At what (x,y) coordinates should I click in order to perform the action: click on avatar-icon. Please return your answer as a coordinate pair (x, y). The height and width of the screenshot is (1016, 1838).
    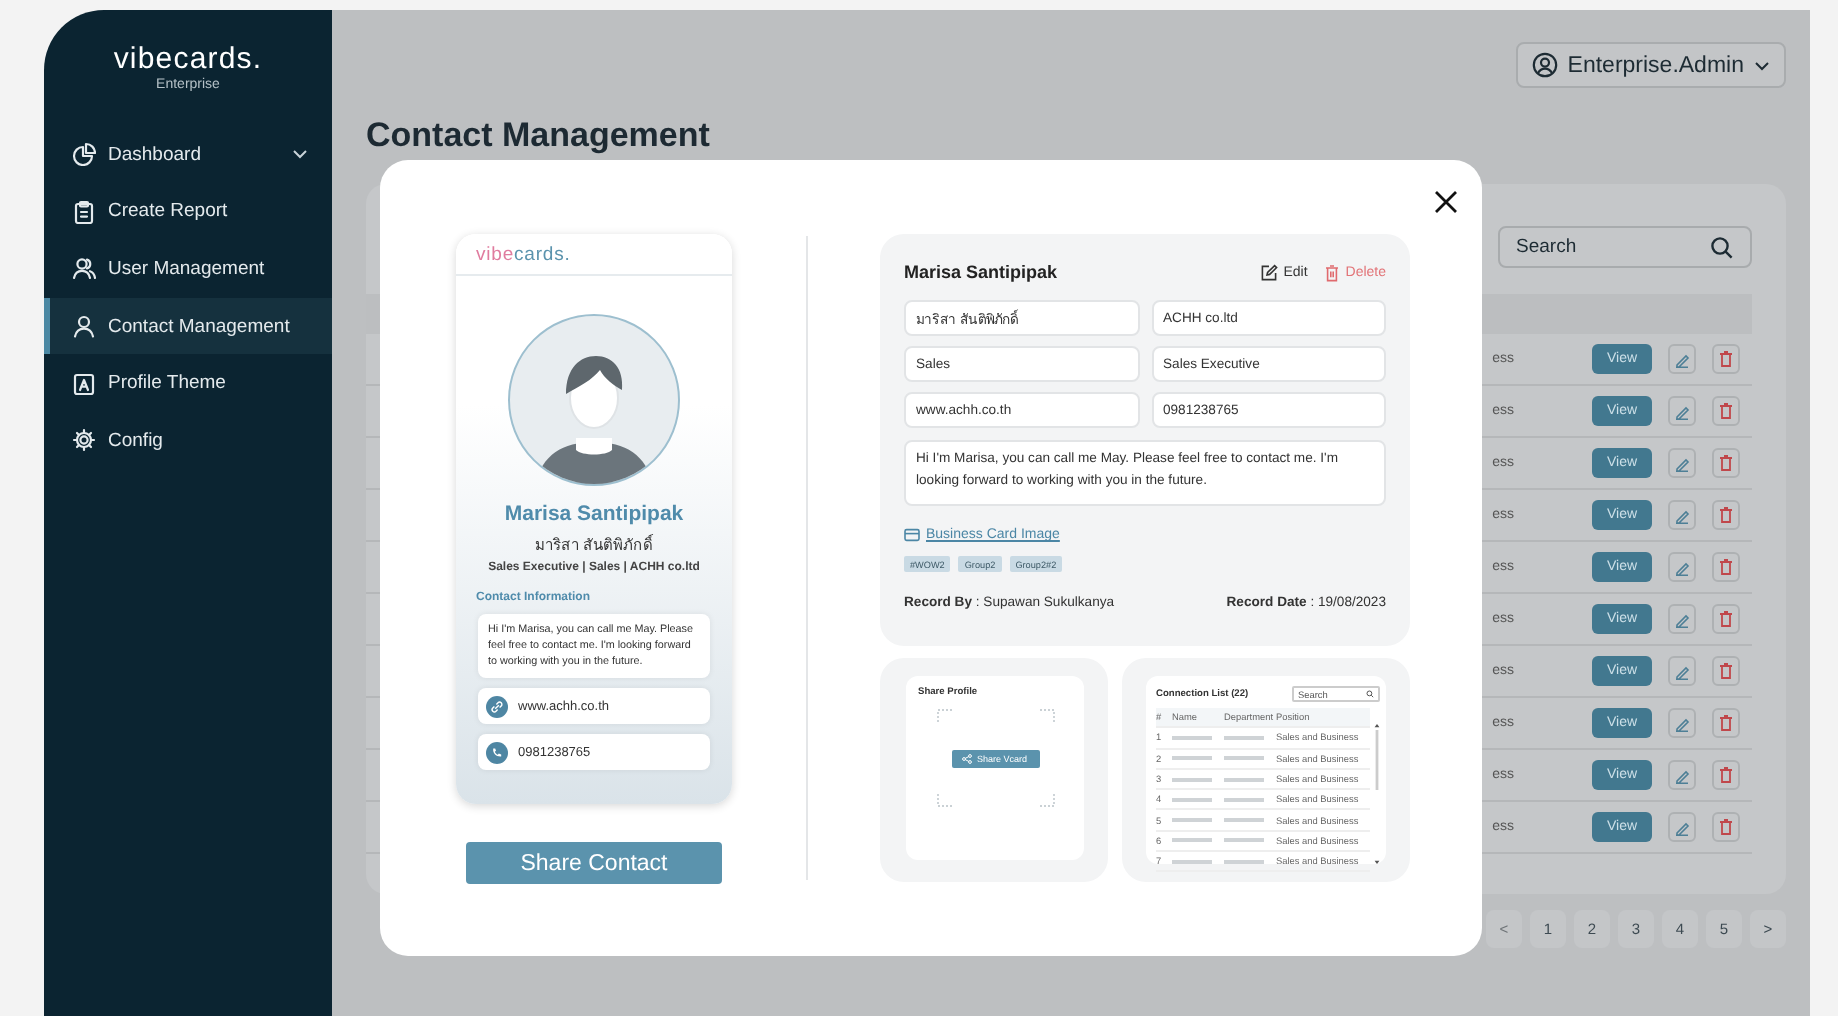
    Looking at the image, I should click on (594, 400).